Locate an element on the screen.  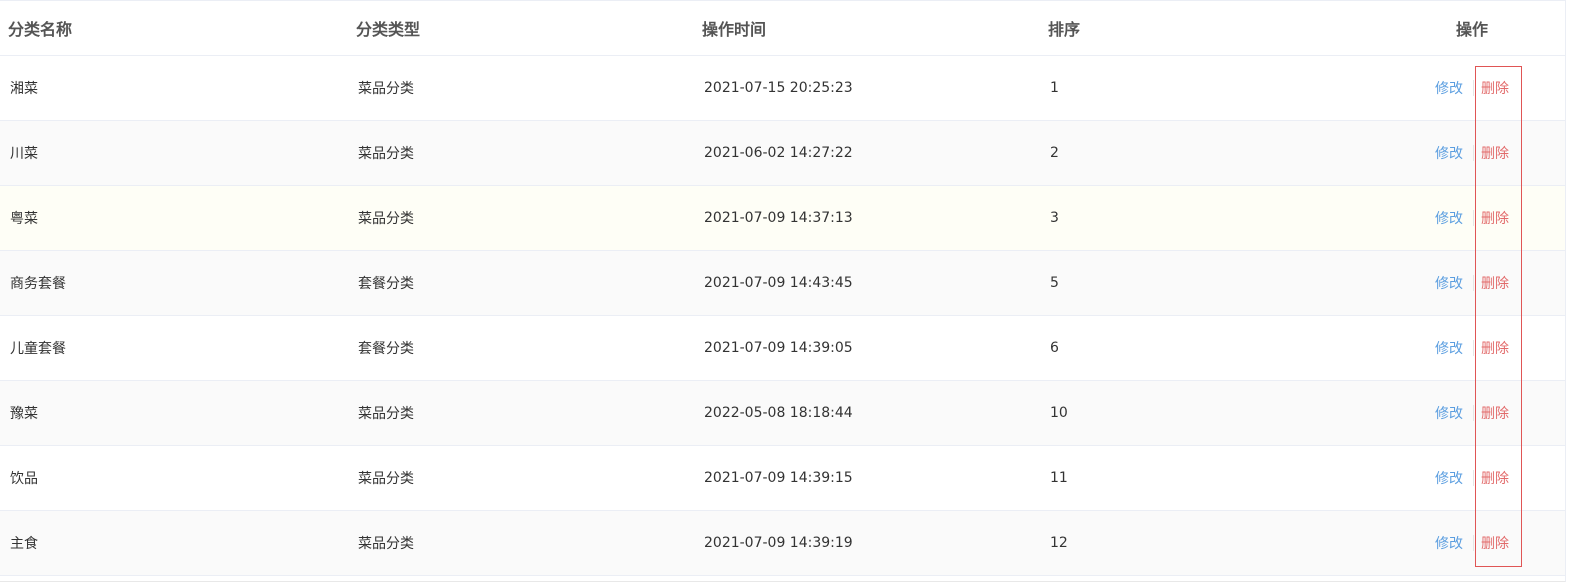
table-header-row: 分类名称 分类类型 操作时间 排序 操作 is located at coordinates (782, 28).